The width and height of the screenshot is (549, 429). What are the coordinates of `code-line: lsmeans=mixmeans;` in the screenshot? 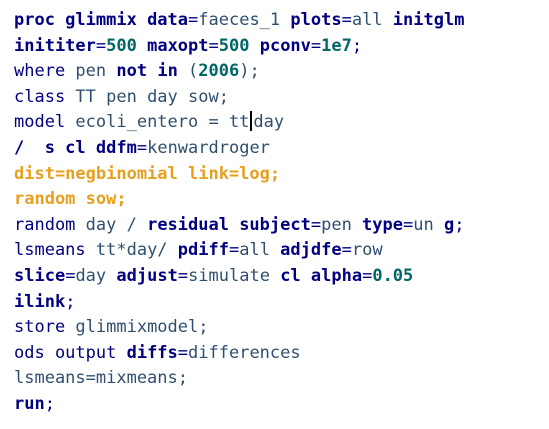 It's located at (281, 379).